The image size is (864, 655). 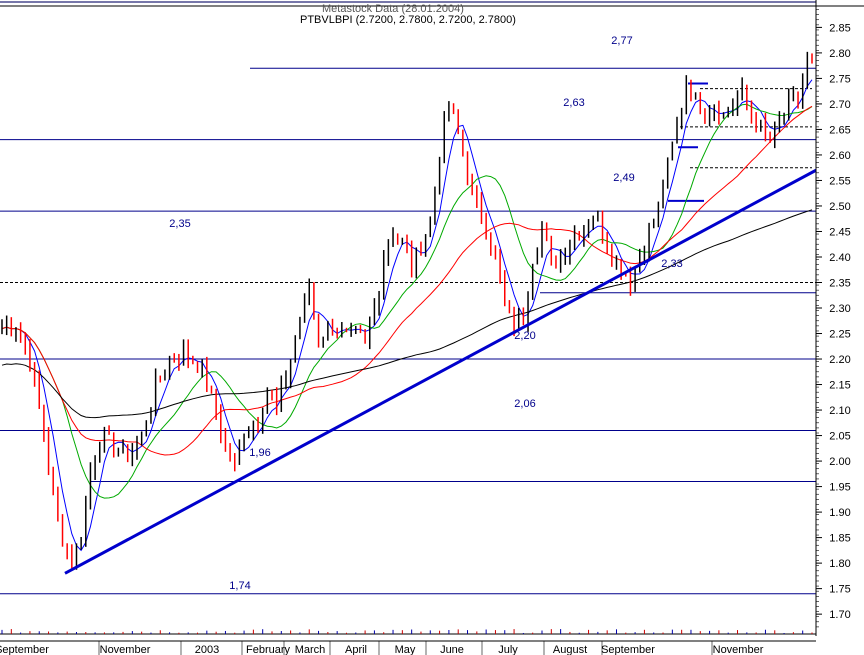 I want to click on level-label-1-74: 1,74, so click(x=239, y=586).